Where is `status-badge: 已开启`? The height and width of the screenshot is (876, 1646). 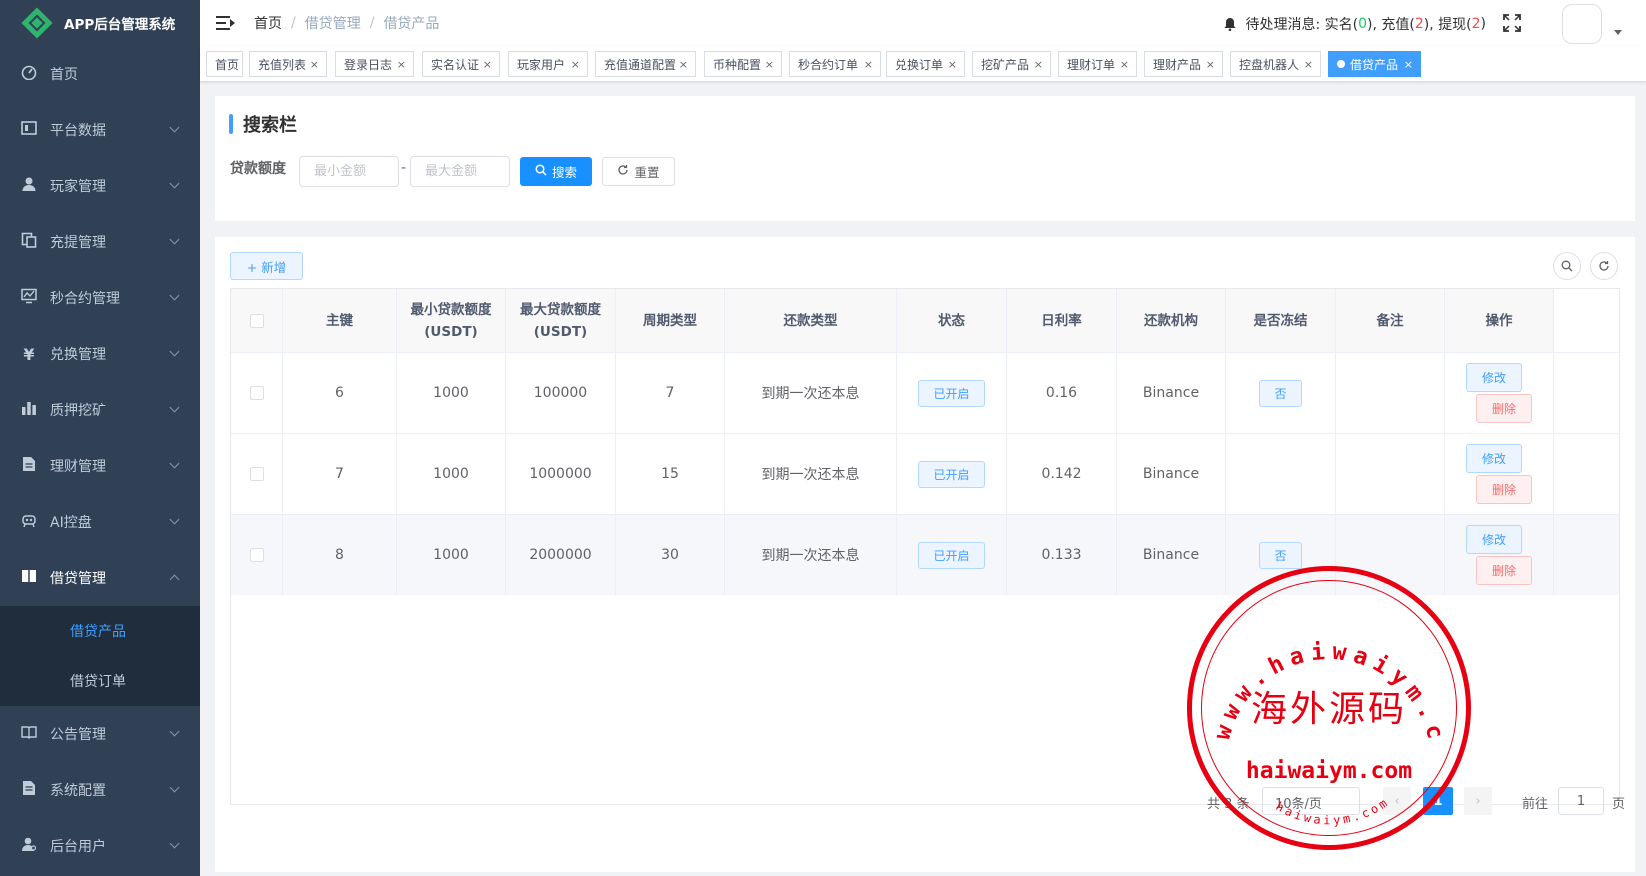 status-badge: 已开启 is located at coordinates (951, 555).